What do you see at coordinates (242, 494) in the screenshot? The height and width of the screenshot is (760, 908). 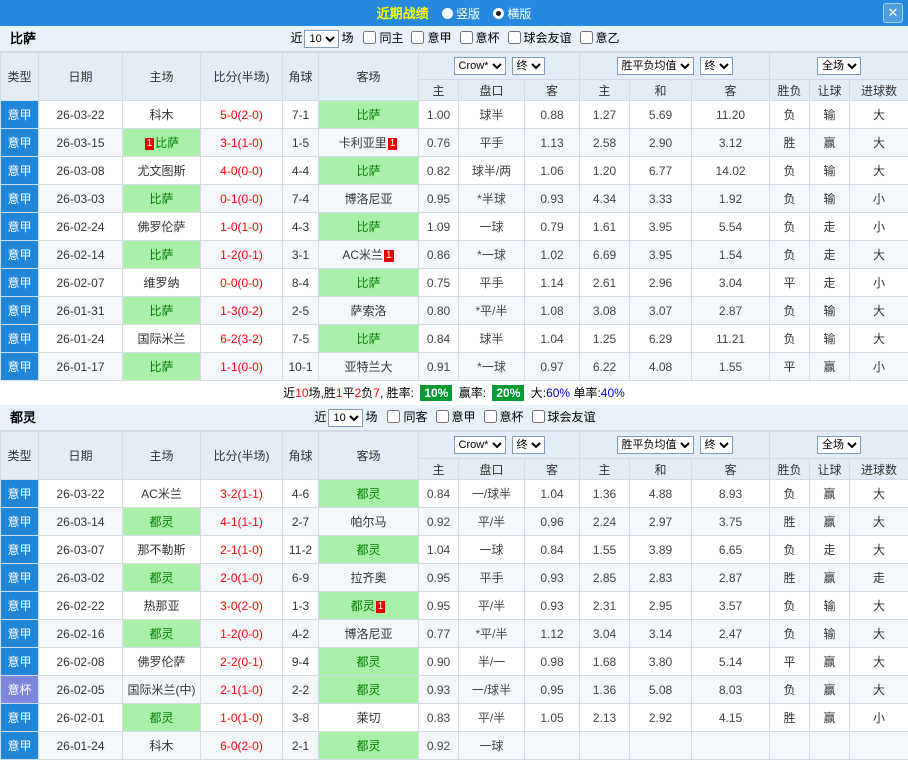 I see `score-cell: 3-2(1-1)` at bounding box center [242, 494].